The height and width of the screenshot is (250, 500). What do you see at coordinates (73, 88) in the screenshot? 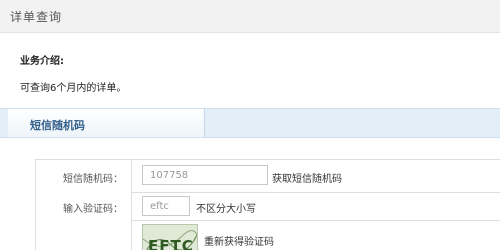
I see `intro-text: 可查询6个月内的详单。` at bounding box center [73, 88].